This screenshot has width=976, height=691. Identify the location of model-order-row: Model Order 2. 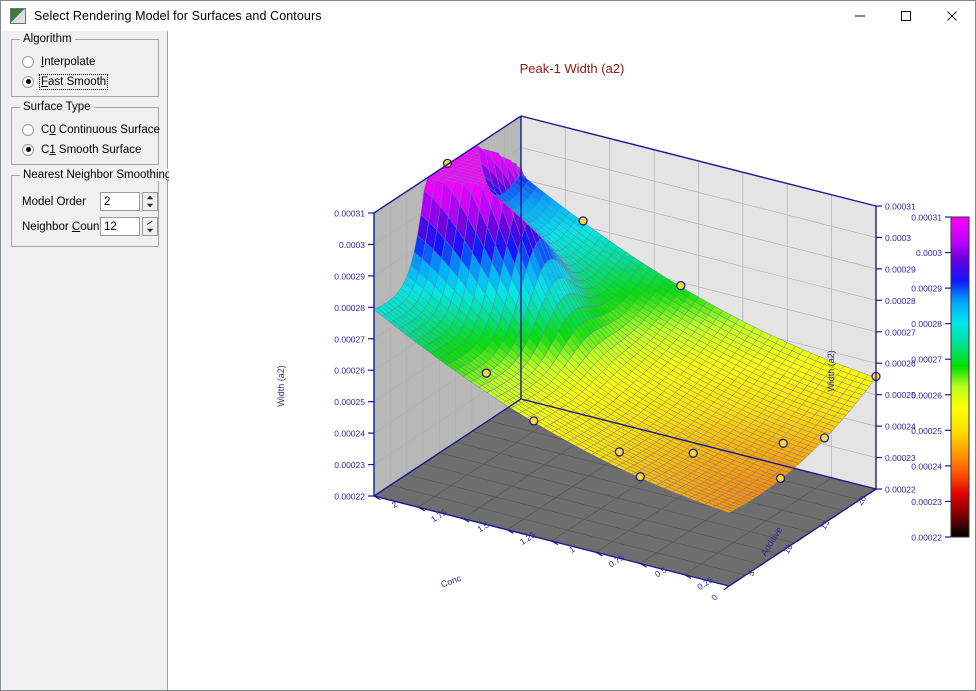
(90, 201).